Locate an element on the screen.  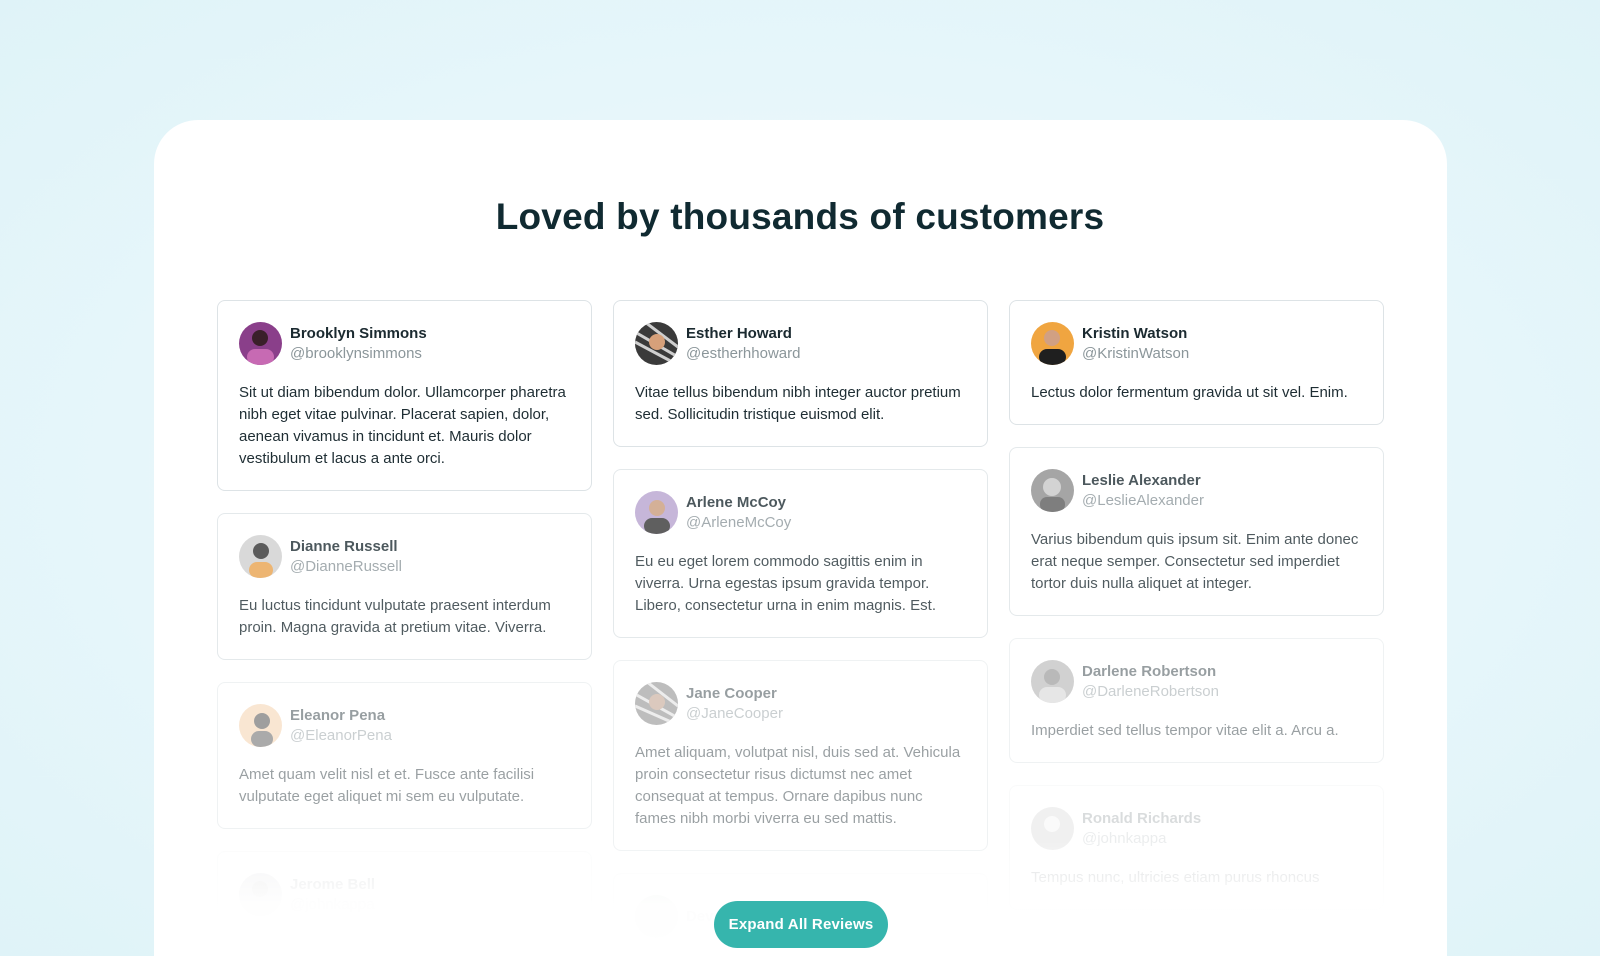
reviewer-handle: @estherhhoward is located at coordinates (743, 354).